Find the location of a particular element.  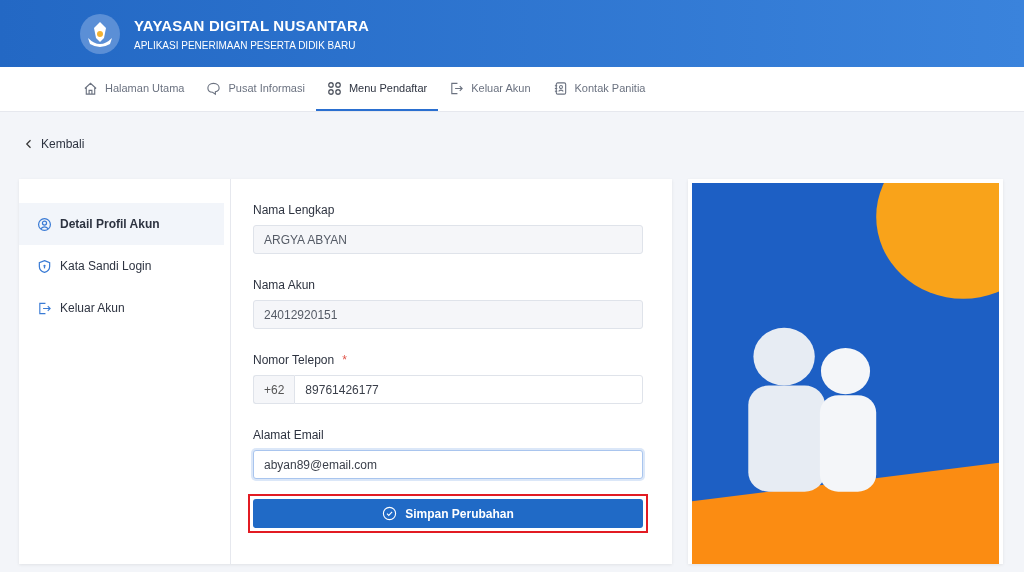

nav-tab: Menu Pendaftar is located at coordinates (377, 89).